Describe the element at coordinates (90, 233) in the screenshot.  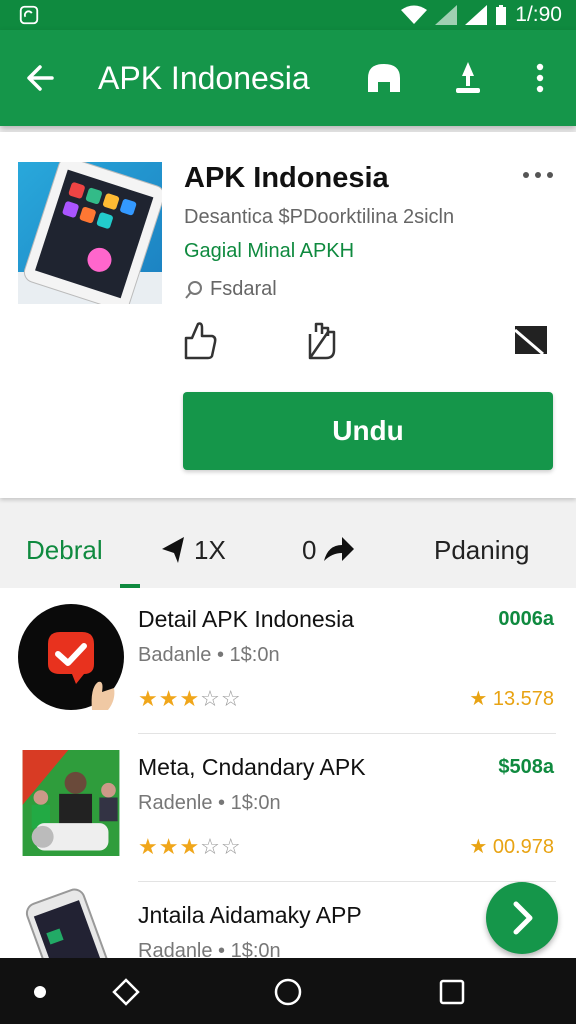
I see `app-thumbnail` at that location.